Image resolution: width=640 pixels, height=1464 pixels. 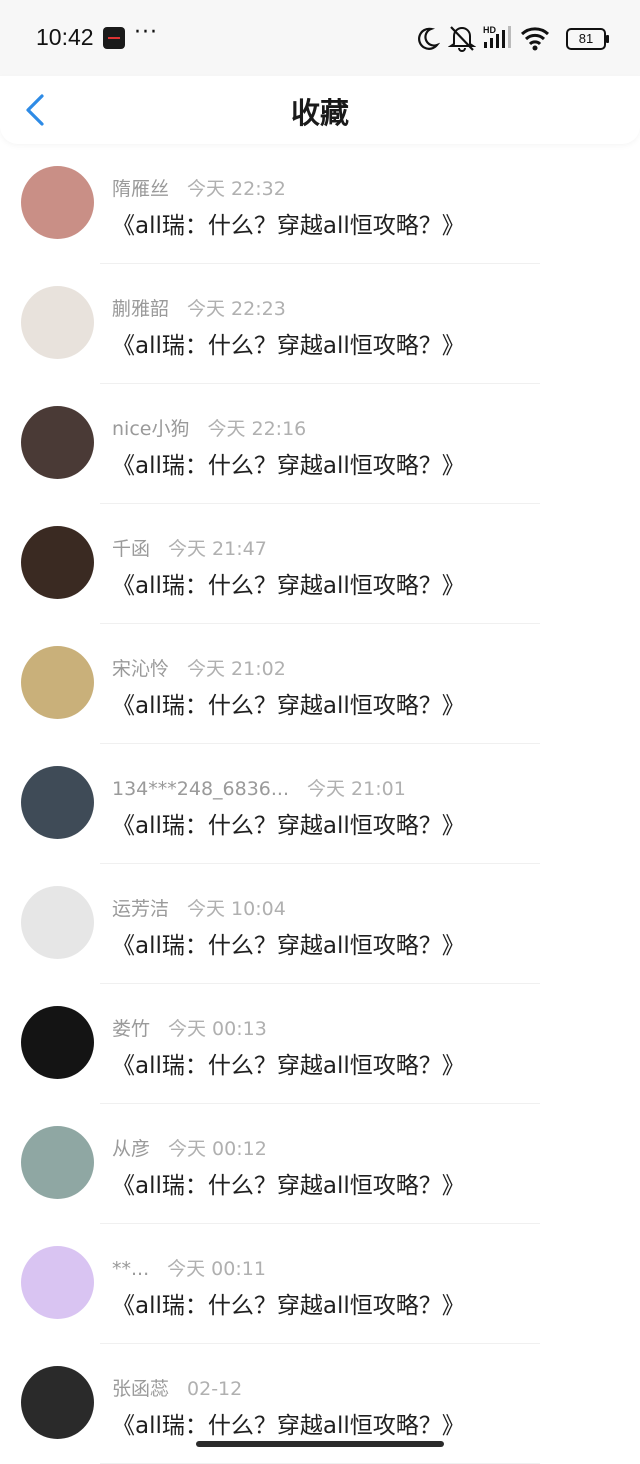 I want to click on user-name: 从彦, so click(x=131, y=1147).